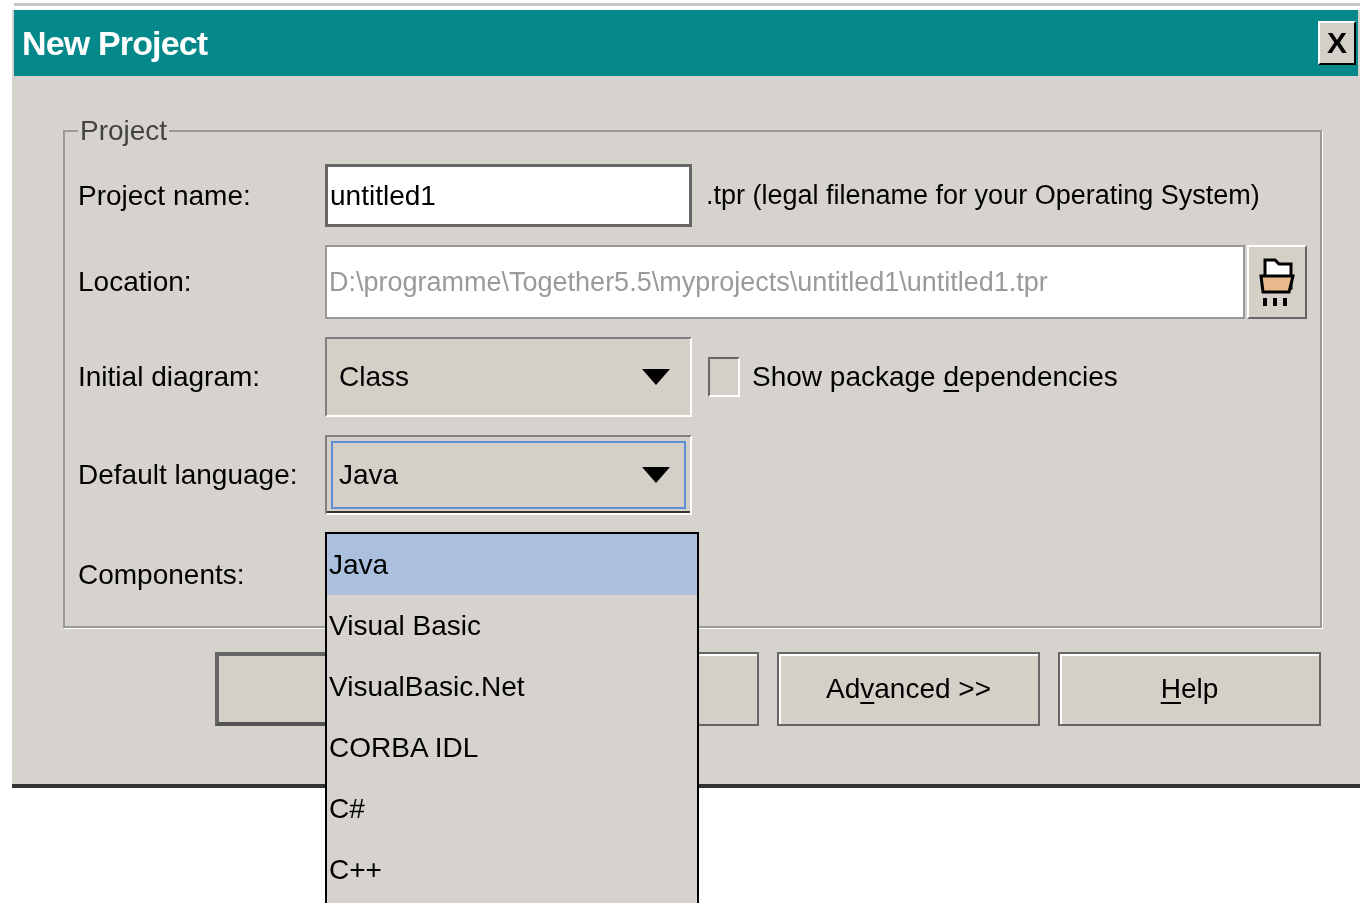 This screenshot has width=1360, height=903. What do you see at coordinates (512, 625) in the screenshot?
I see `dropdown-option: Visual Basic` at bounding box center [512, 625].